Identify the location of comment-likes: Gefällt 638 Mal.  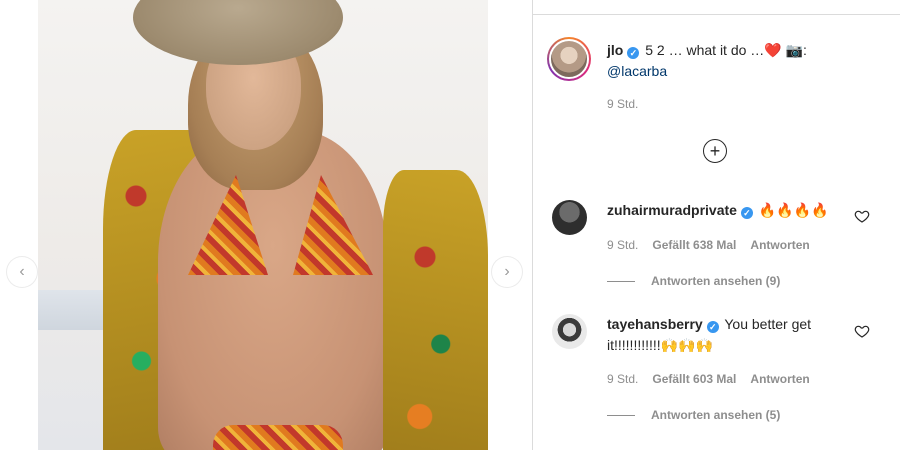
(694, 245).